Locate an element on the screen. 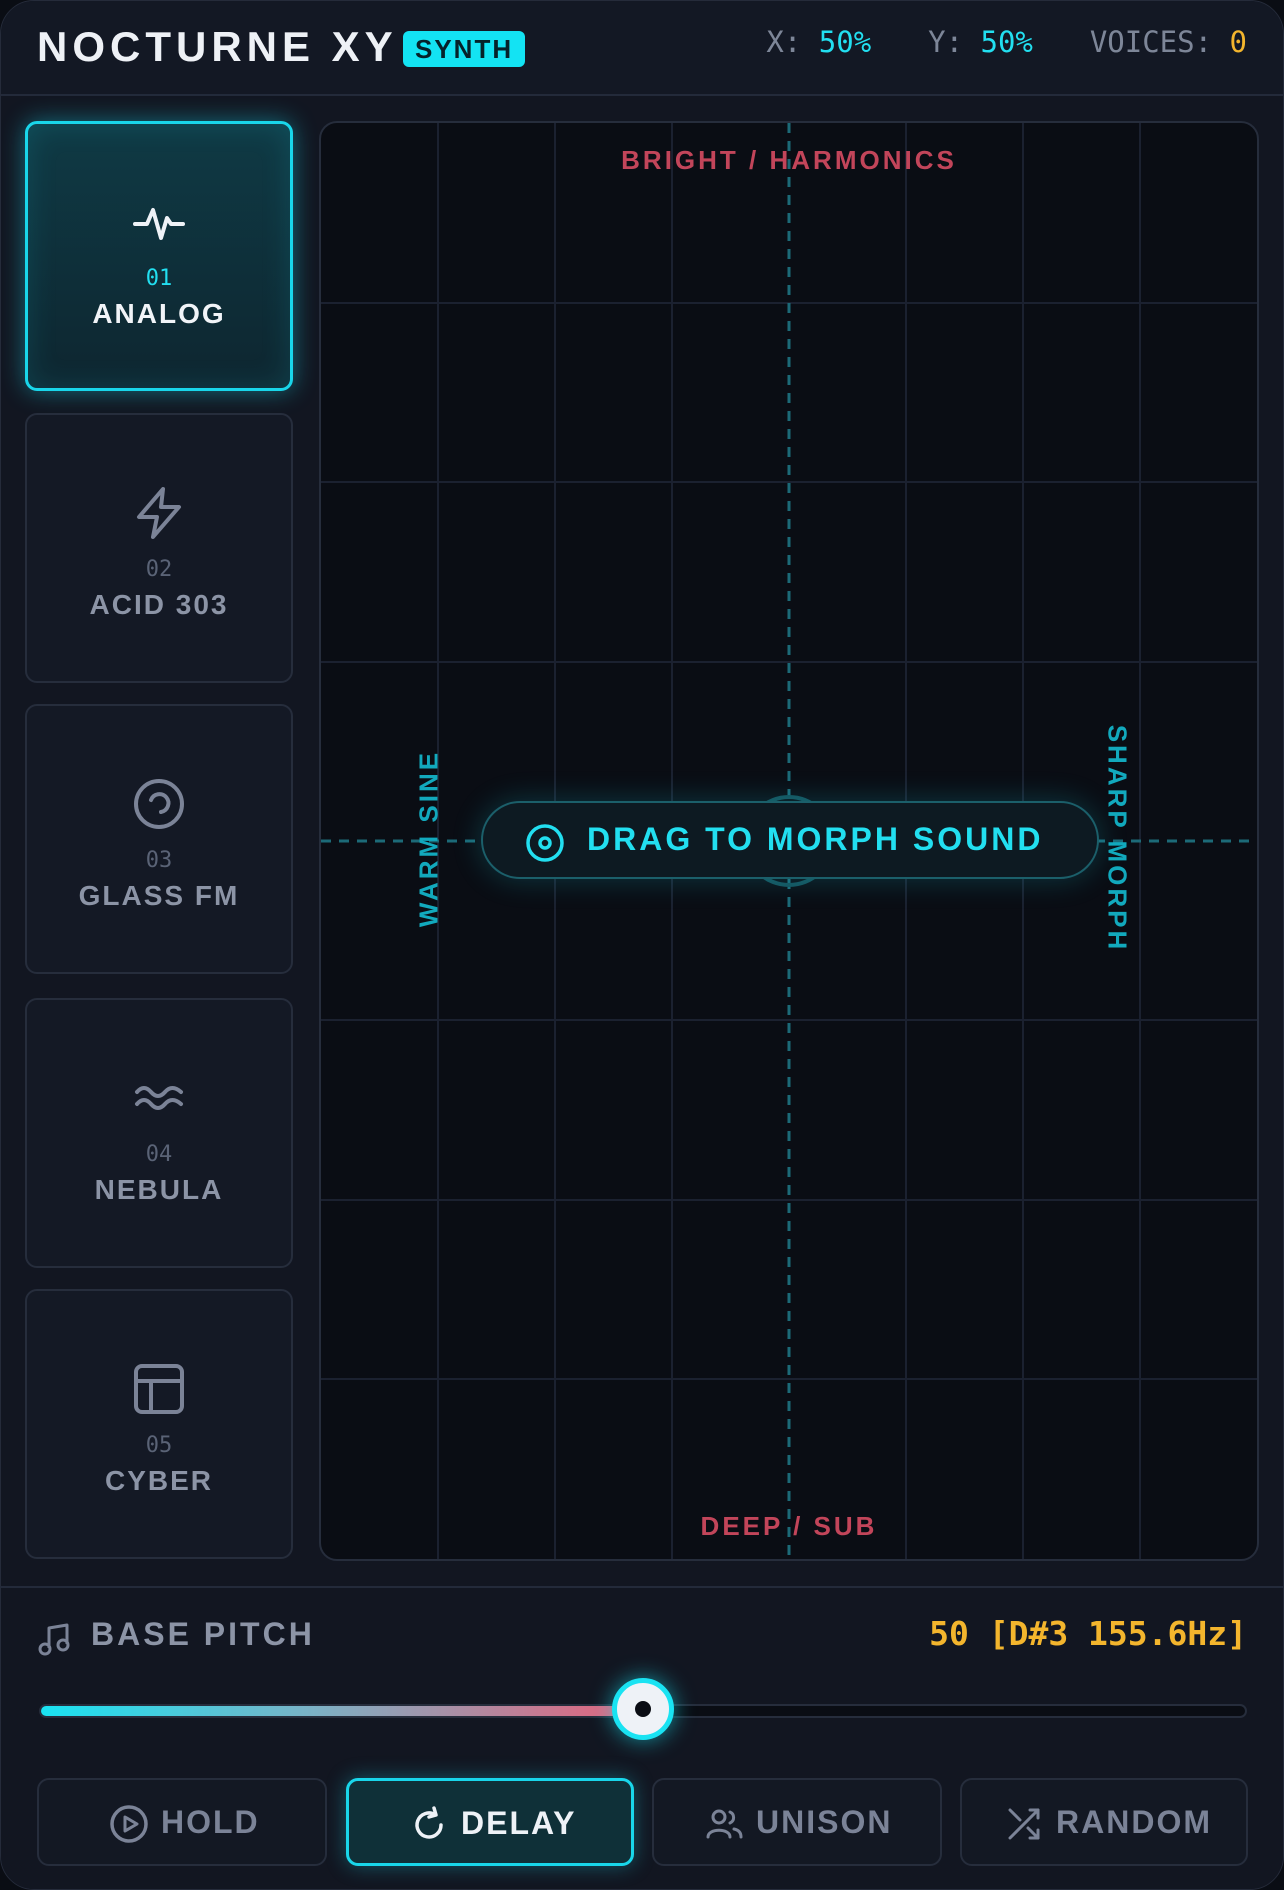 This screenshot has width=1284, height=1890. drag-hint-text: DRAG TO MORPH SOUND is located at coordinates (815, 839).